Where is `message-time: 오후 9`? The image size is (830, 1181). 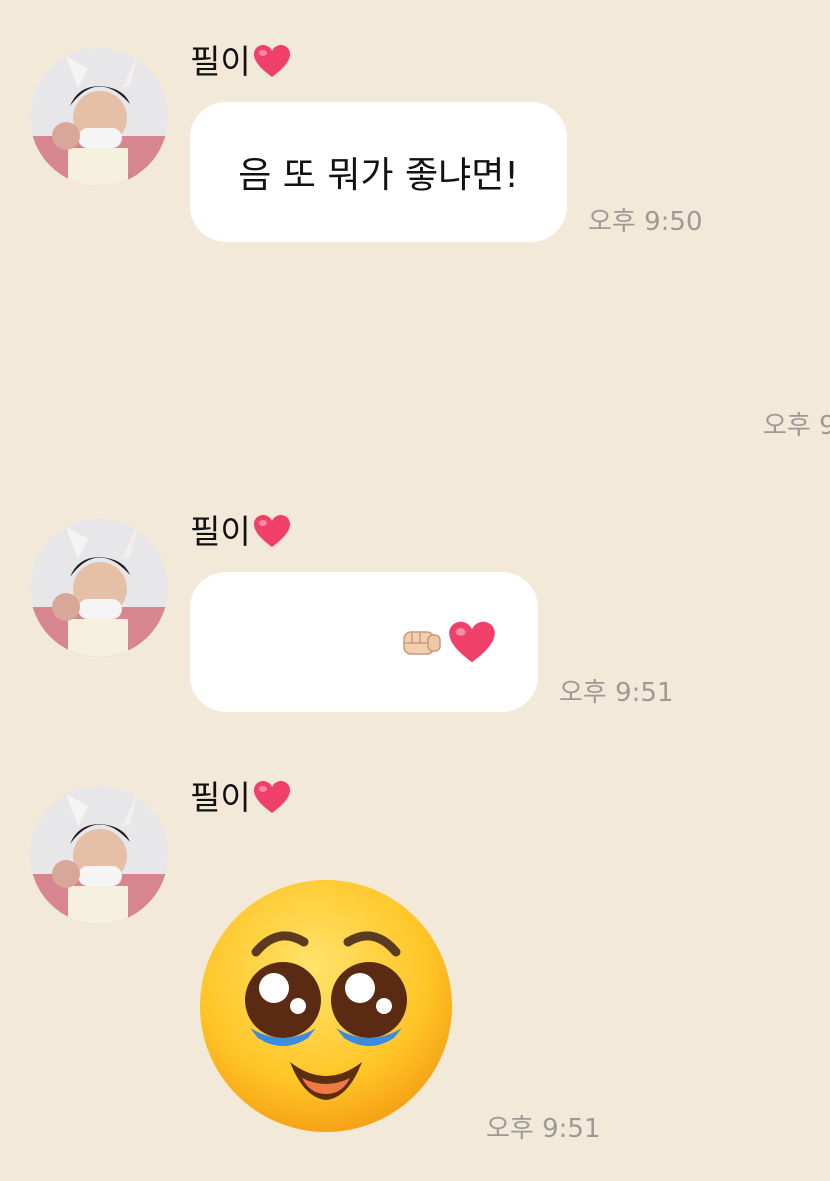
message-time: 오후 9 is located at coordinates (796, 426).